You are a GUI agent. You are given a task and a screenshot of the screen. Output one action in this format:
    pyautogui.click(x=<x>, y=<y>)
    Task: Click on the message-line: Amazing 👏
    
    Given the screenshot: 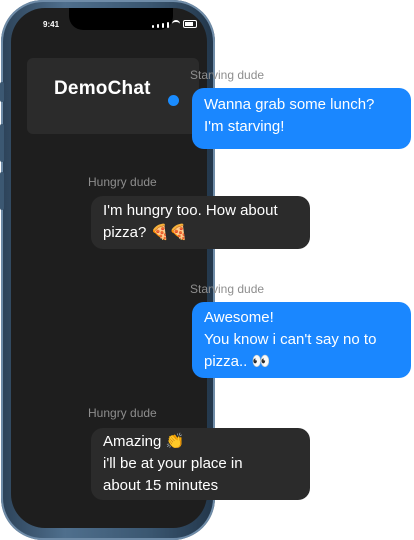 What is the action you would take?
    pyautogui.click(x=144, y=441)
    